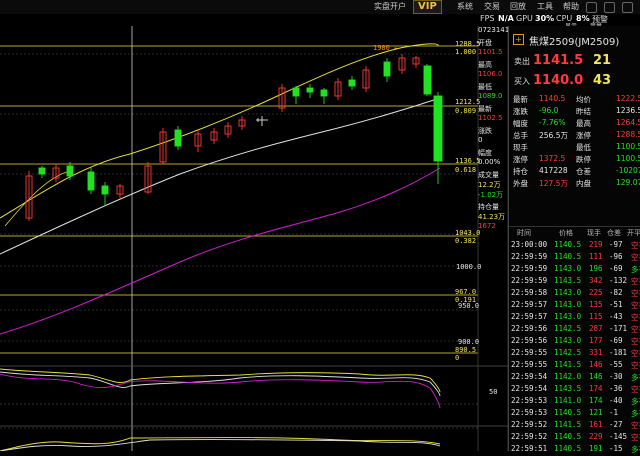 This screenshot has height=456, width=640. Describe the element at coordinates (545, 6) in the screenshot. I see `menu-tools: 工具` at that location.